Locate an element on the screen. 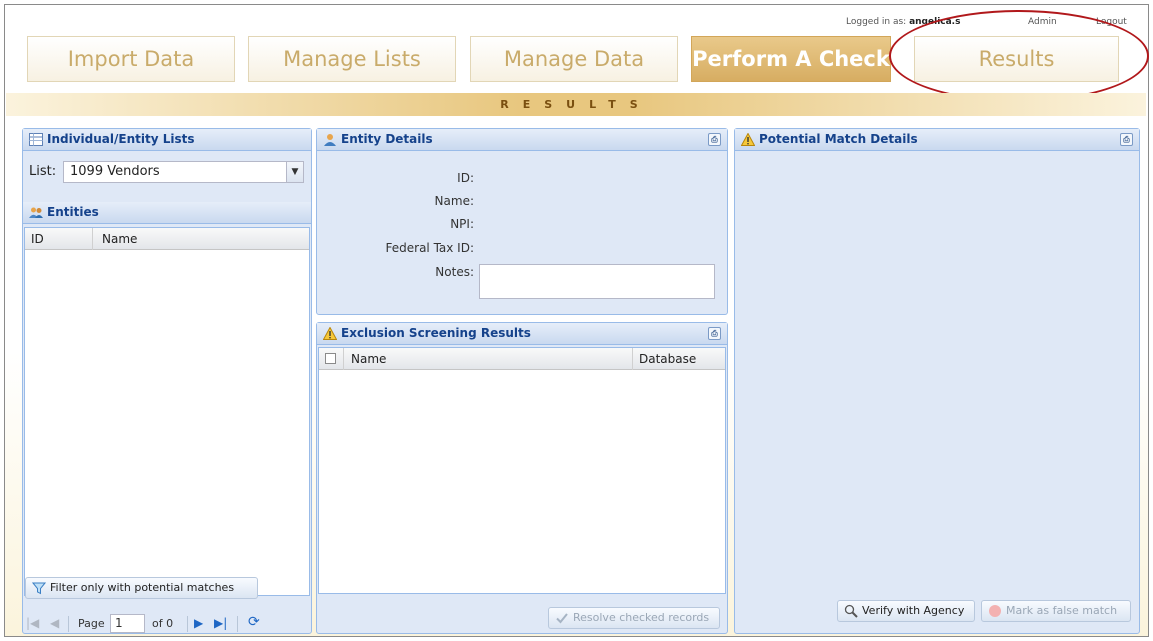  notes-field is located at coordinates (597, 281).